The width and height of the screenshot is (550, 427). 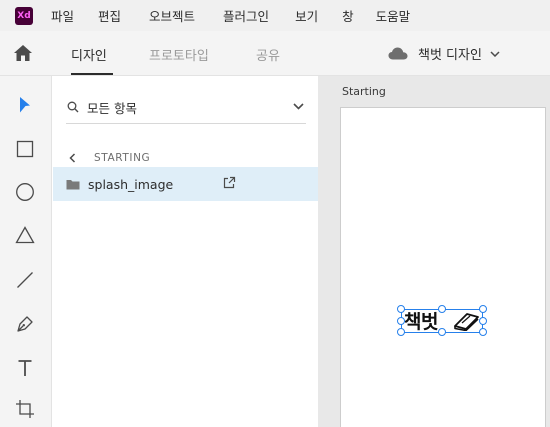 What do you see at coordinates (442, 309) in the screenshot?
I see `resize-handle-top` at bounding box center [442, 309].